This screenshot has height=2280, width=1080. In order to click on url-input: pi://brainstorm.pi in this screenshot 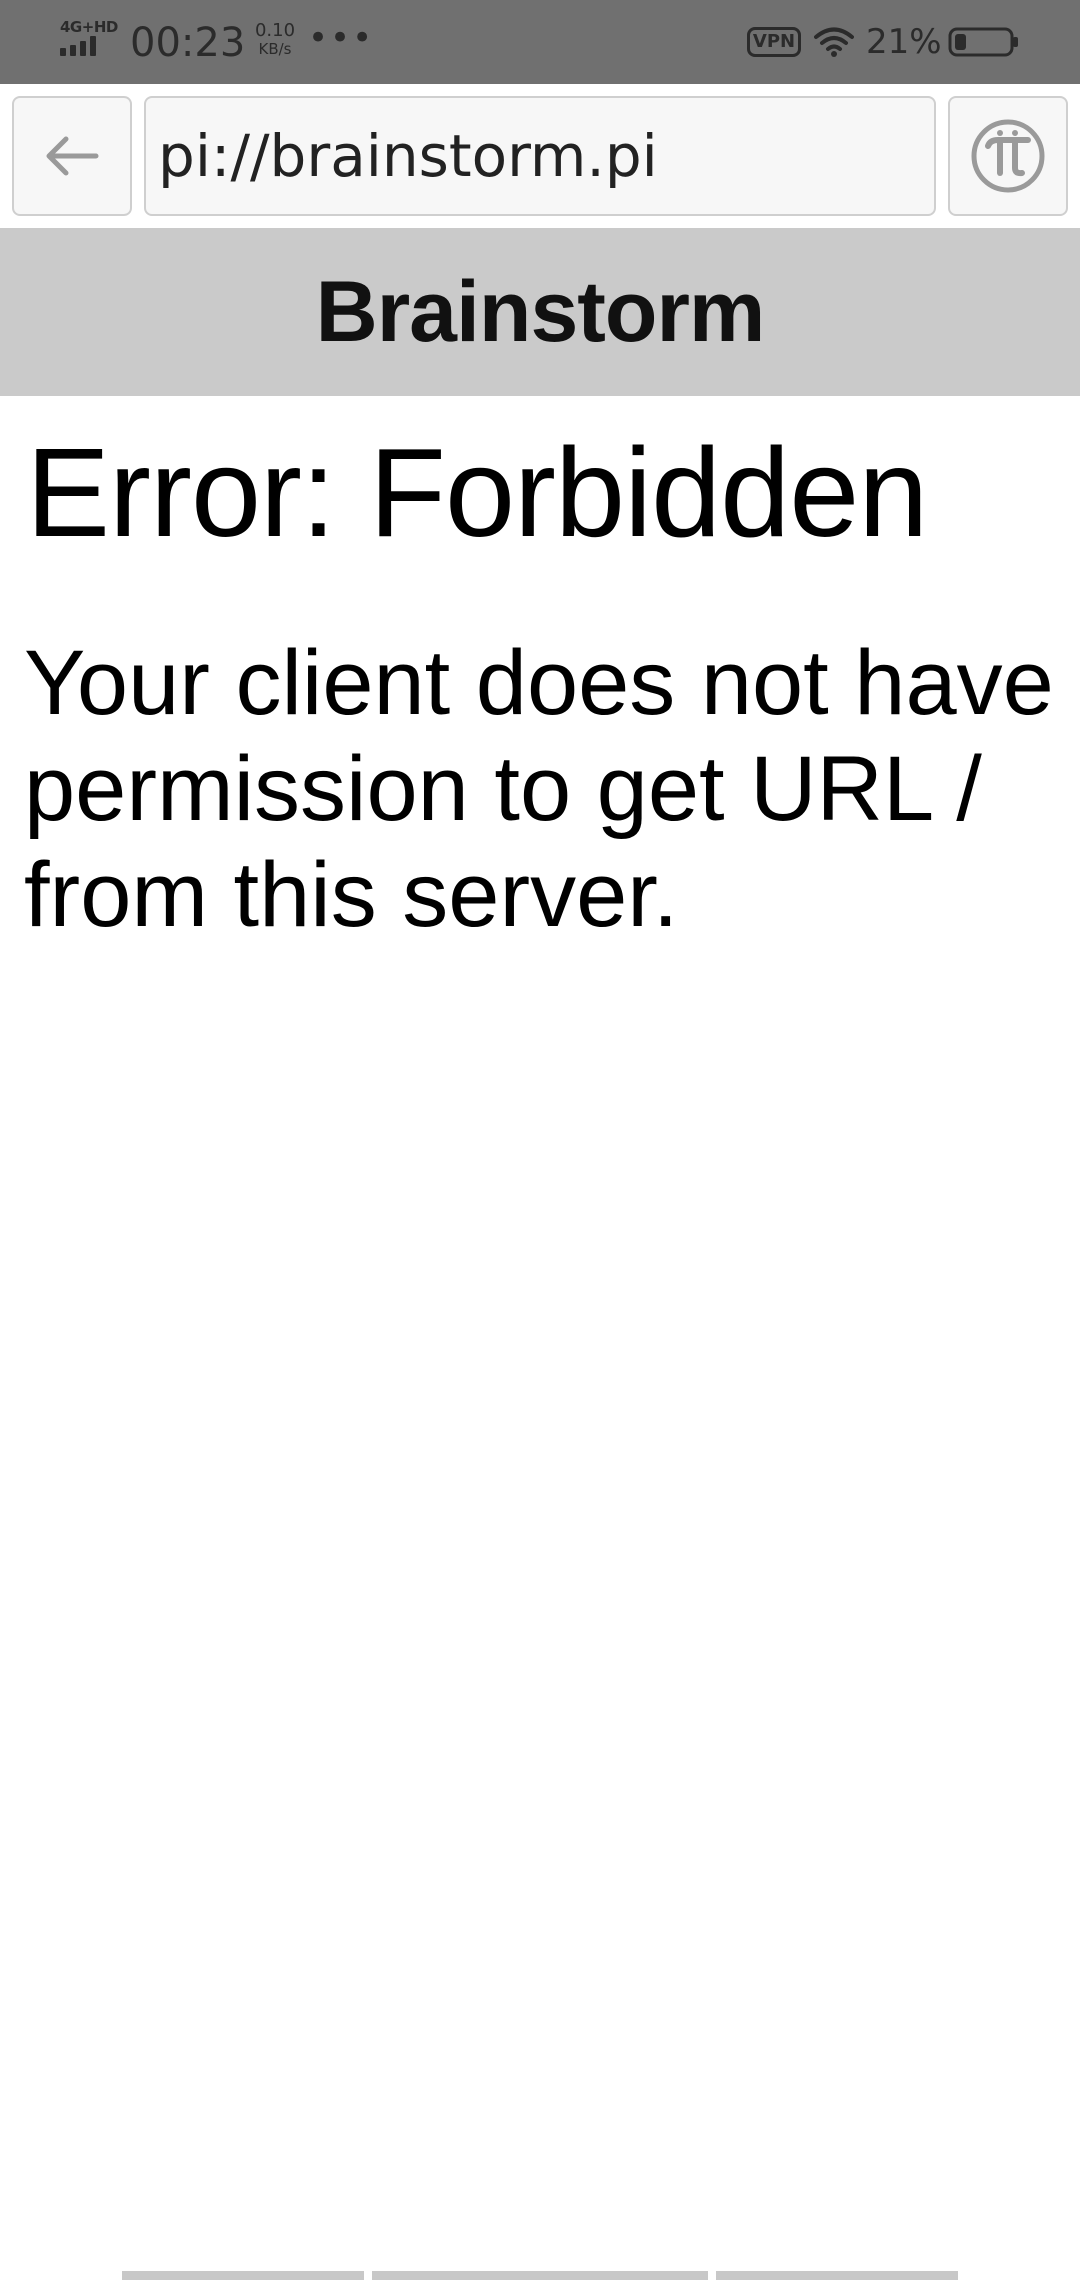, I will do `click(540, 156)`.